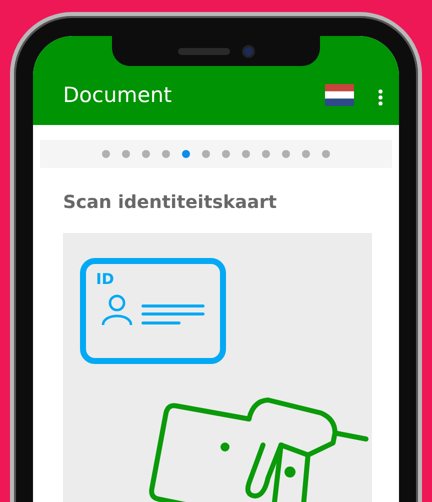 This screenshot has width=432, height=502. Describe the element at coordinates (118, 95) in the screenshot. I see `screen-title: Document` at that location.